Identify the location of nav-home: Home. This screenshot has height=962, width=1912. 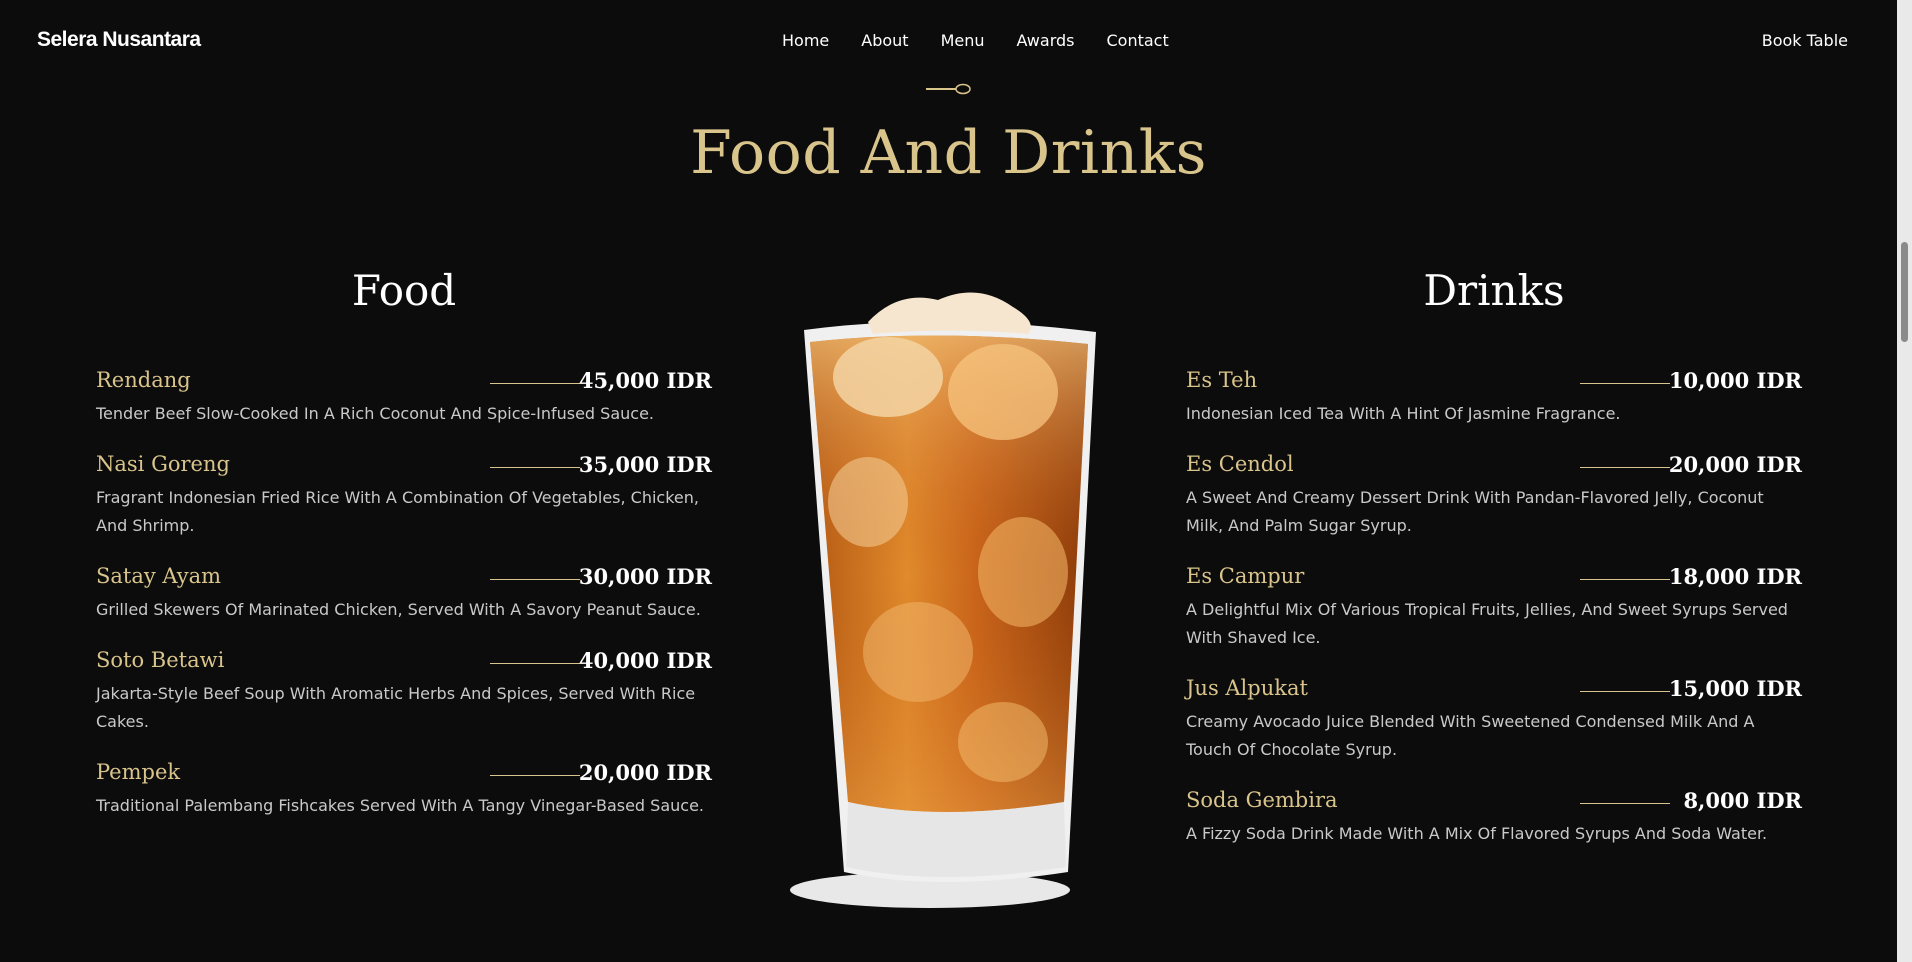
(805, 40).